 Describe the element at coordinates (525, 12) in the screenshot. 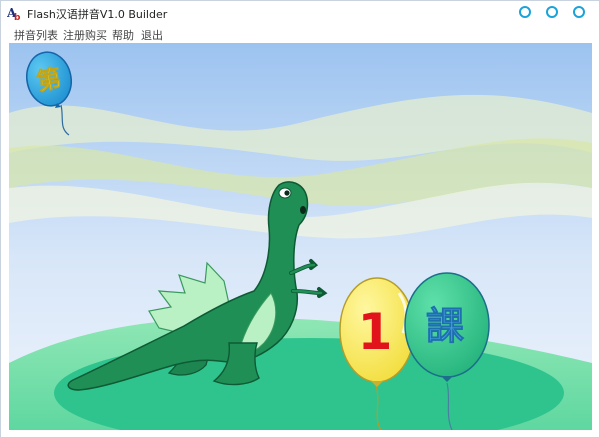

I see `minimize-icon` at that location.